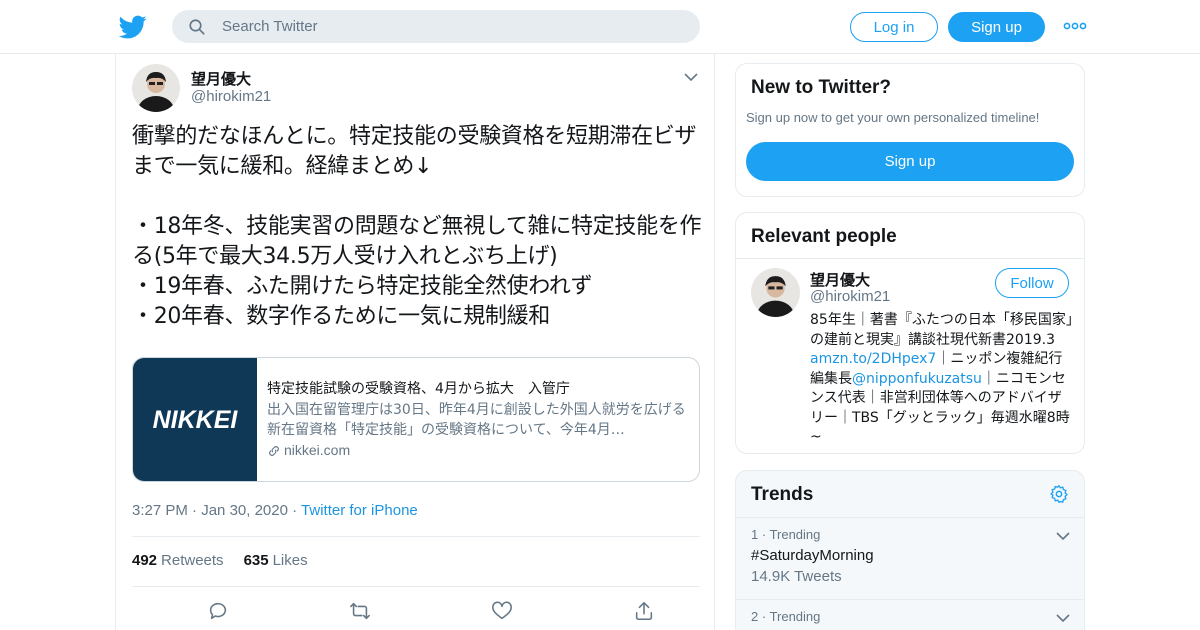 Image resolution: width=1200 pixels, height=630 pixels. Describe the element at coordinates (276, 560) in the screenshot. I see `likes-stat: 635 Likes` at that location.